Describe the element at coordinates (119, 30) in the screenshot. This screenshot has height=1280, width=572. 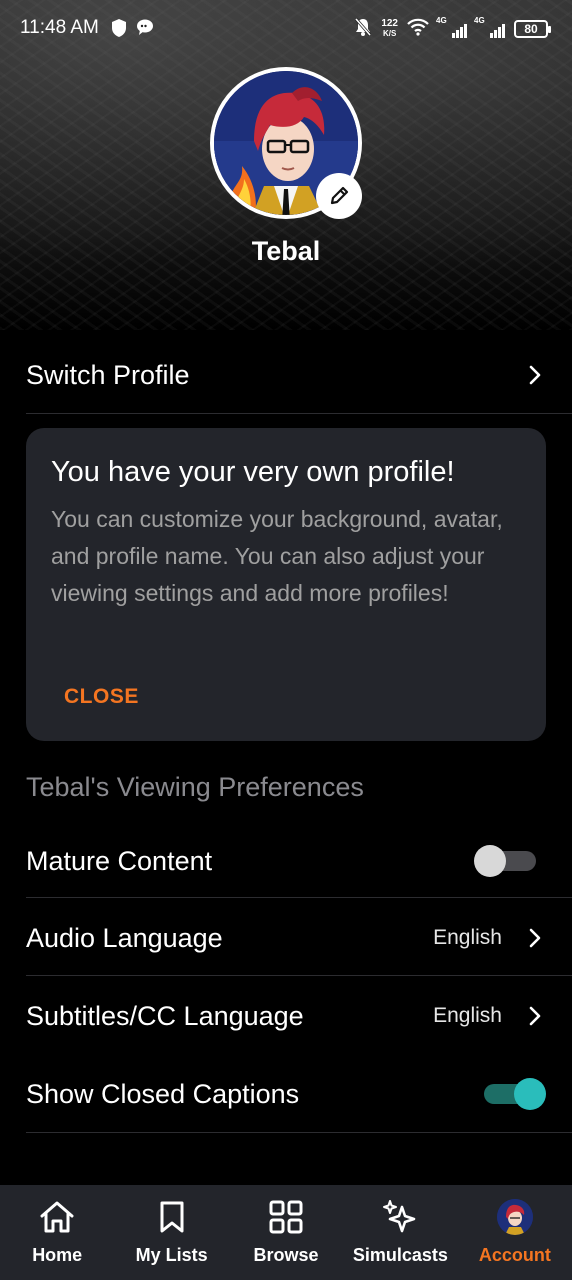
I see `shield-icon` at that location.